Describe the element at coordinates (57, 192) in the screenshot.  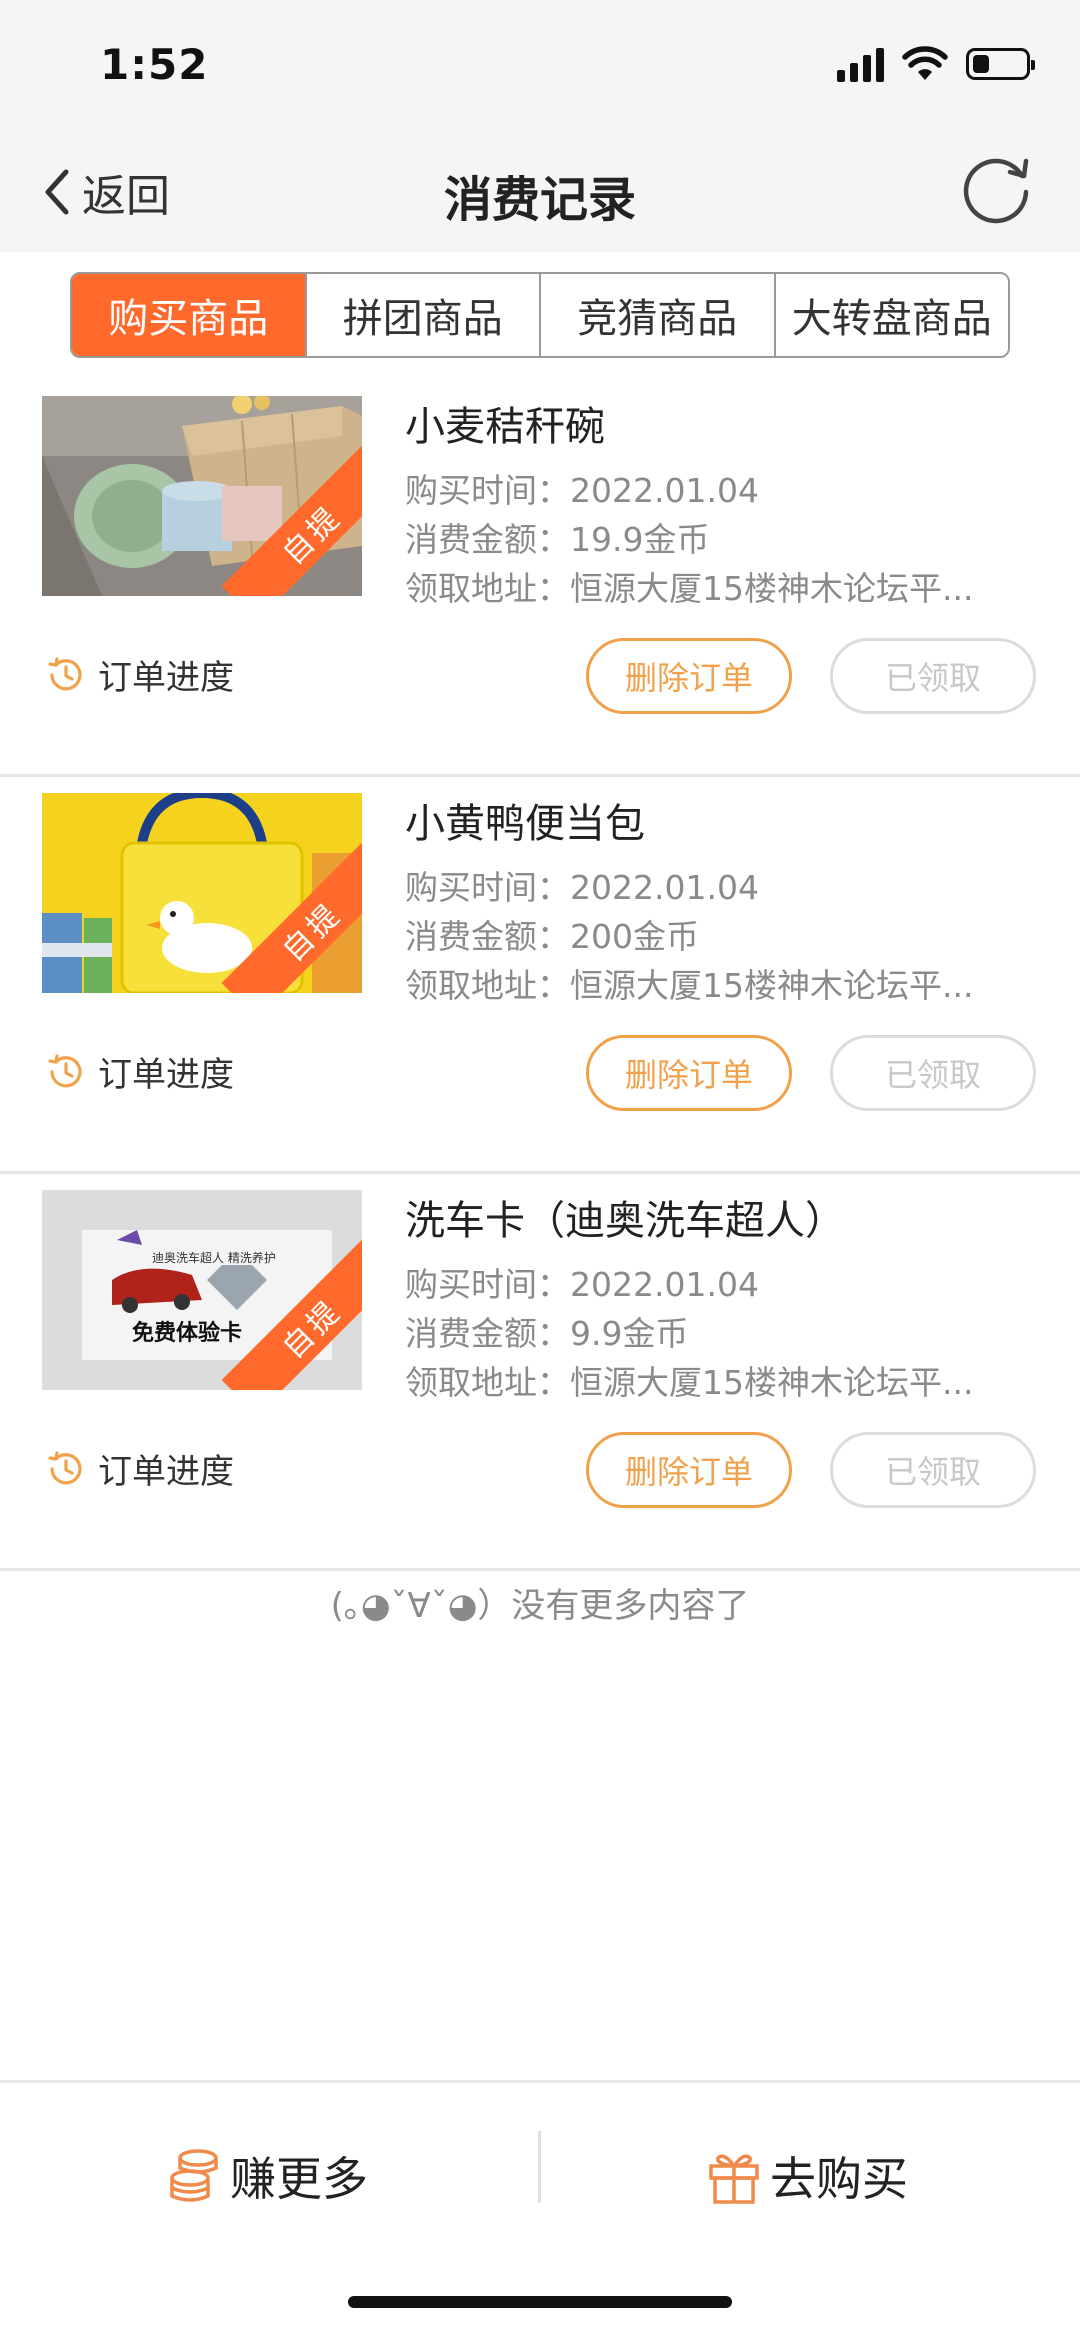
I see `chevron-left-icon` at that location.